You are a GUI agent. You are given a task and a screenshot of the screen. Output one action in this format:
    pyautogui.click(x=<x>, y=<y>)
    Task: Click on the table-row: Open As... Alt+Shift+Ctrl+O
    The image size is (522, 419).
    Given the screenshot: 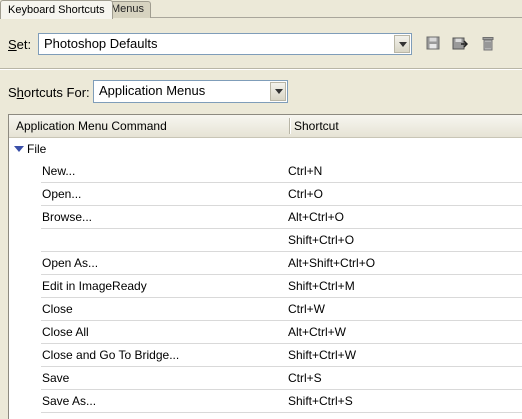 What is the action you would take?
    pyautogui.click(x=265, y=263)
    